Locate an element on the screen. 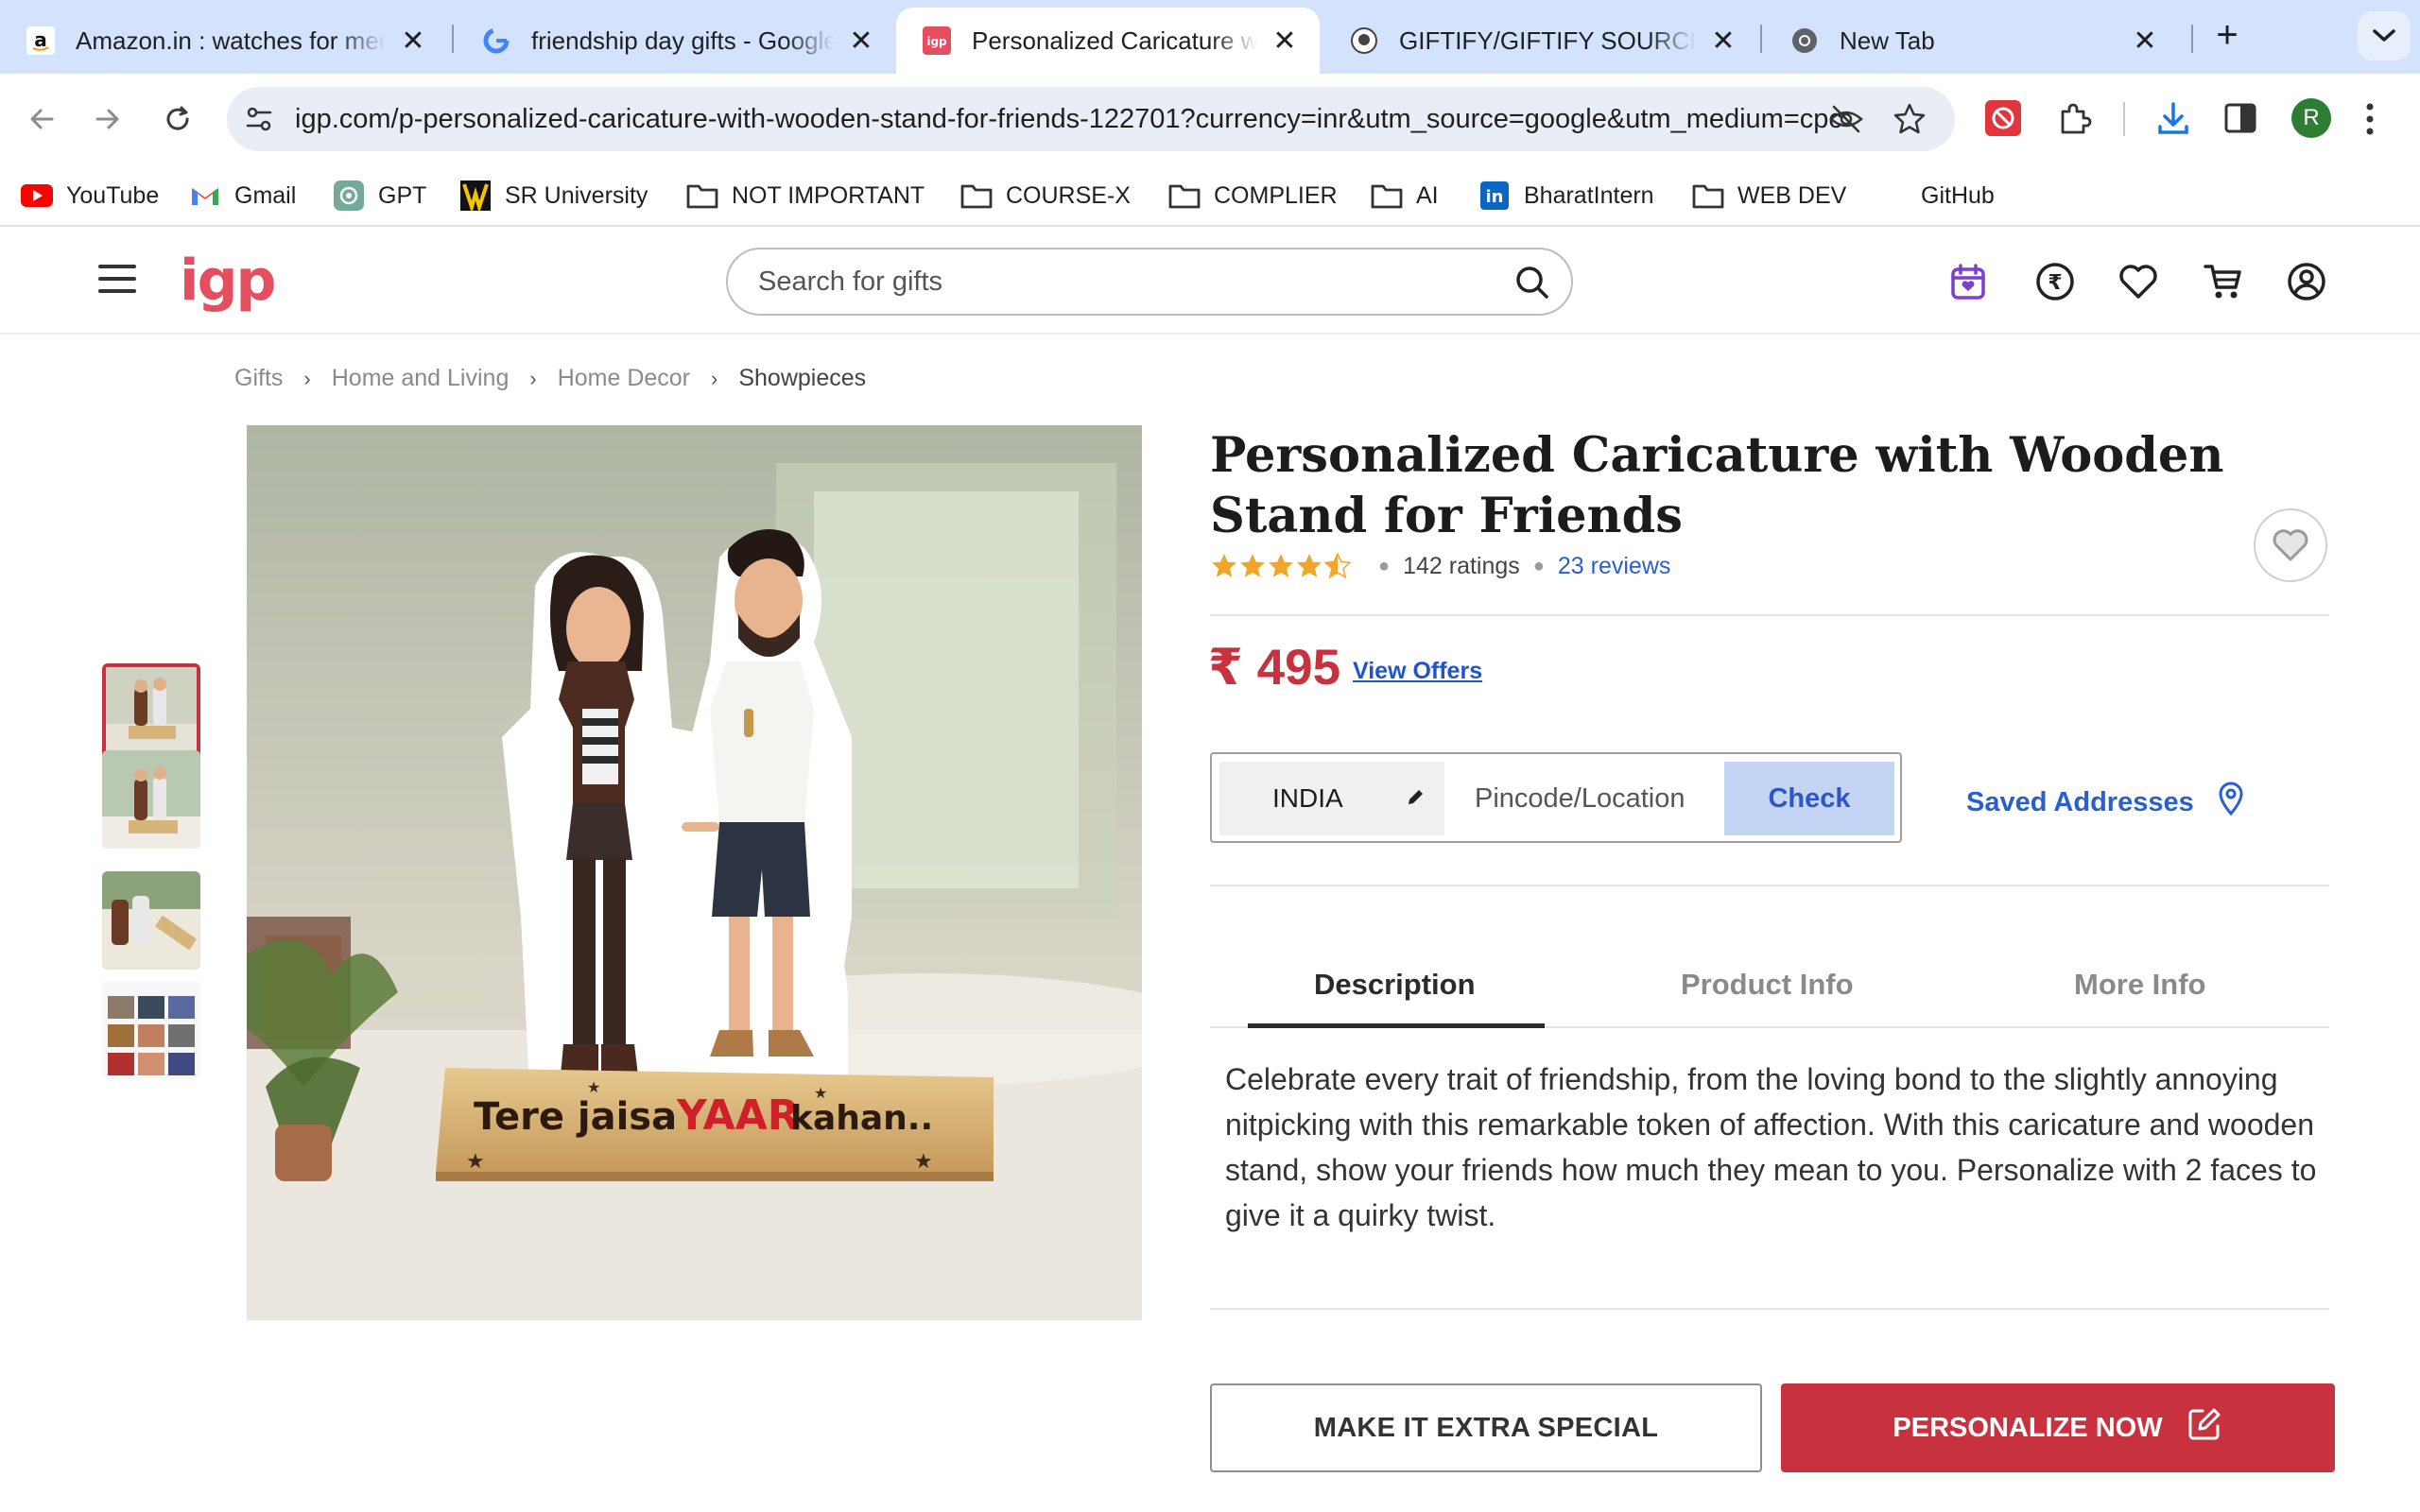 This screenshot has height=1512, width=2420. puzzle-extensions-icon is located at coordinates (2074, 121).